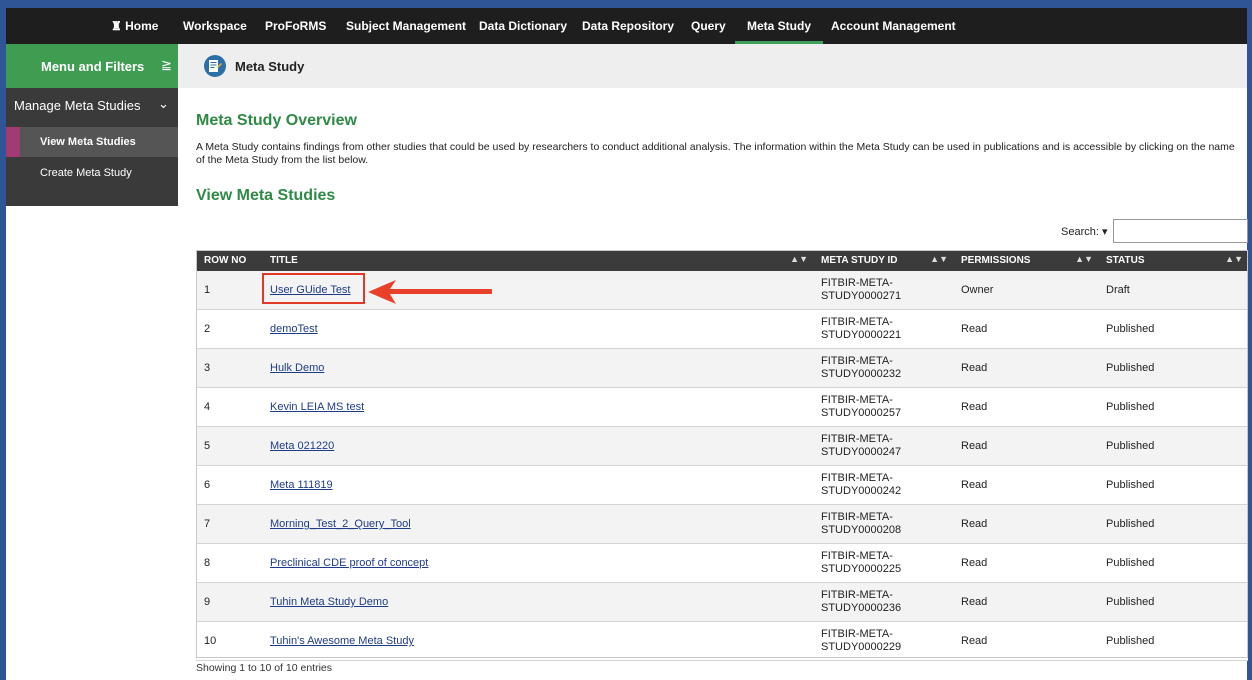 Image resolution: width=1252 pixels, height=680 pixels. Describe the element at coordinates (229, 407) in the screenshot. I see `row-number: 4` at that location.